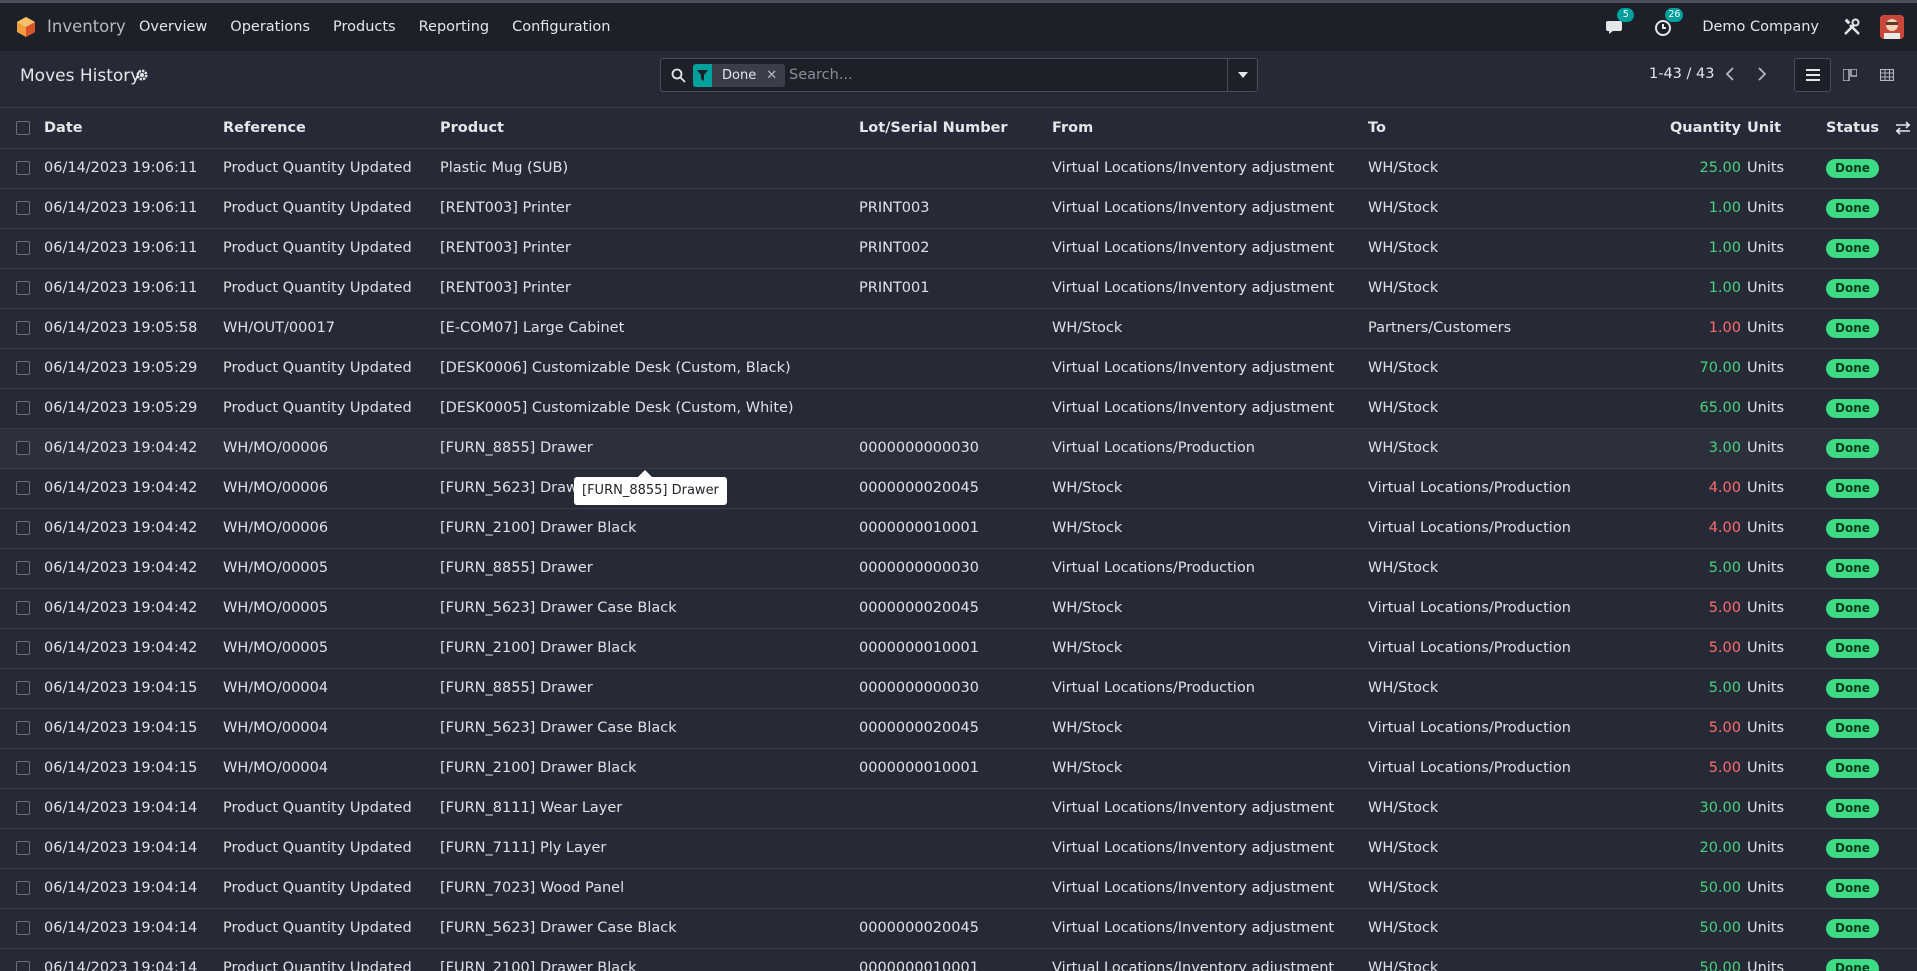  Describe the element at coordinates (26, 27) in the screenshot. I see `inventory-app-icon` at that location.